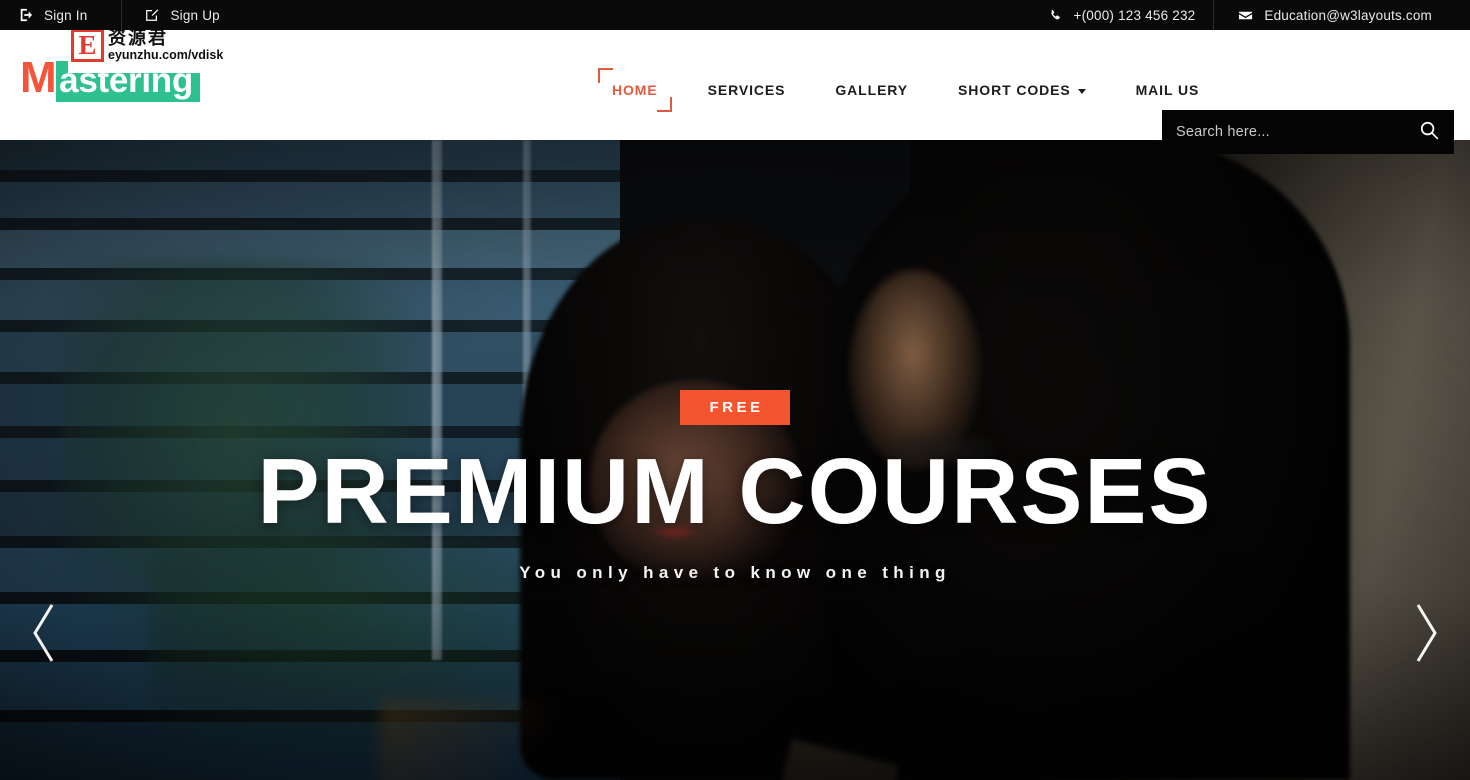 The height and width of the screenshot is (780, 1470). I want to click on nav-item-home: HOME, so click(635, 90).